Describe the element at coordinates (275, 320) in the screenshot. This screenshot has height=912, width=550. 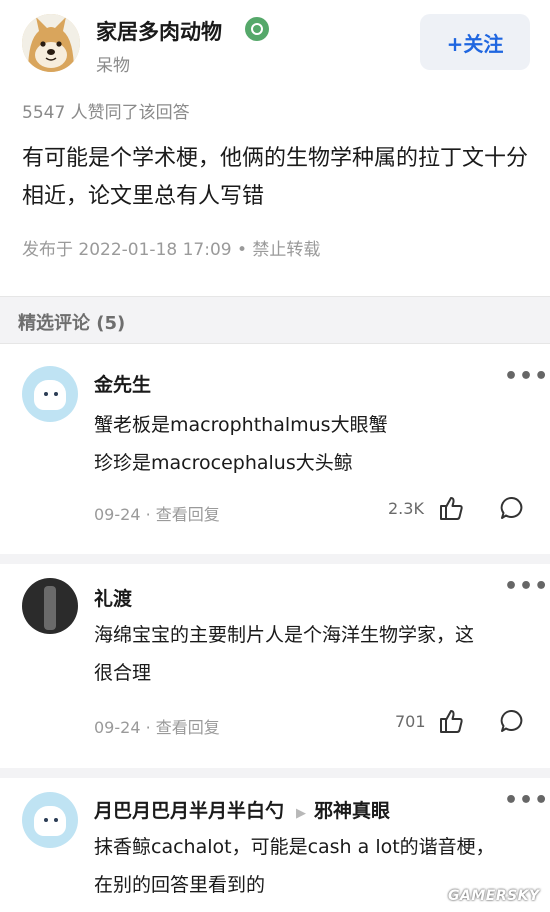
I see `comments-section-header: 精选评论 (5)` at that location.